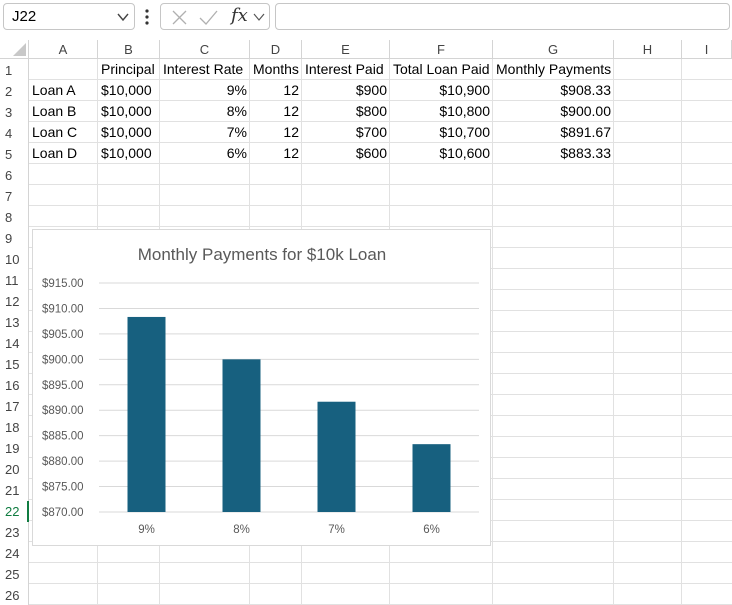 The height and width of the screenshot is (605, 732). What do you see at coordinates (441, 69) in the screenshot?
I see `column-heading-cell: Total Loan Paid` at bounding box center [441, 69].